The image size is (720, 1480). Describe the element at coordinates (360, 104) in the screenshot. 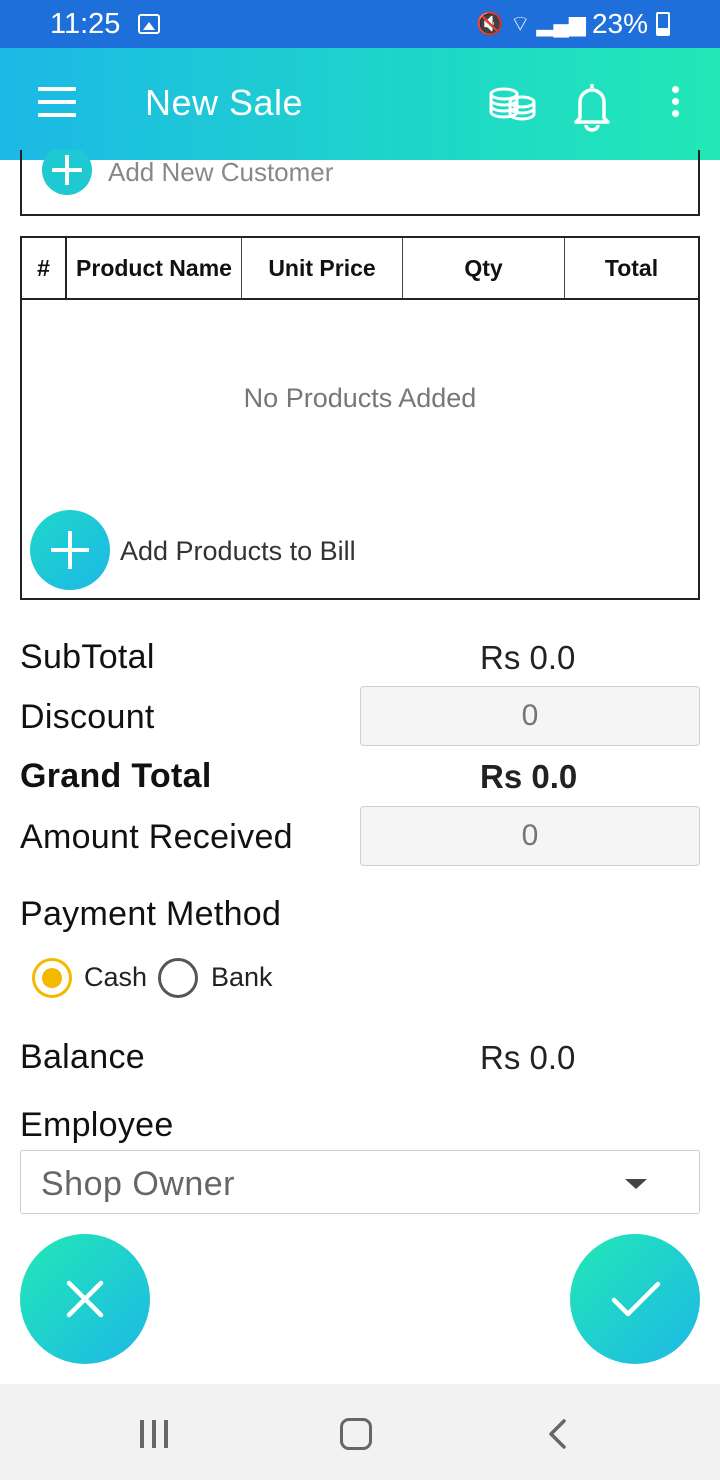

I see `app-bar: New Sale` at that location.